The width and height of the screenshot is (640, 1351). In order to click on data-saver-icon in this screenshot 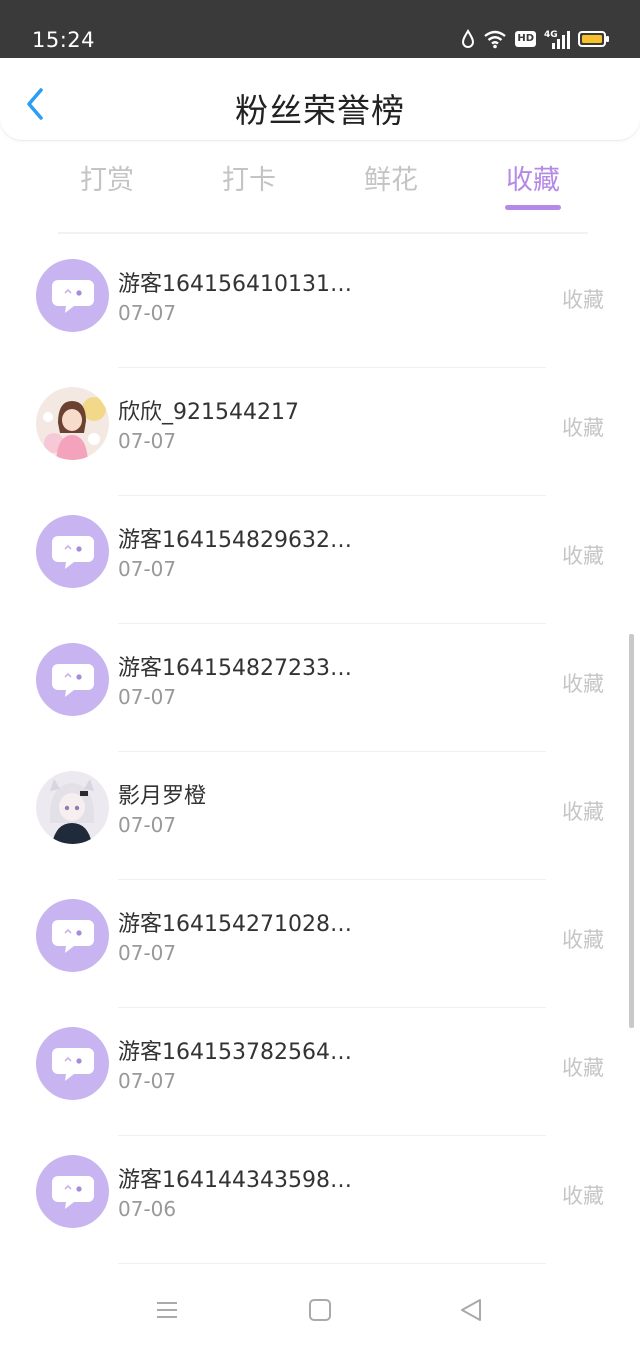, I will do `click(468, 39)`.